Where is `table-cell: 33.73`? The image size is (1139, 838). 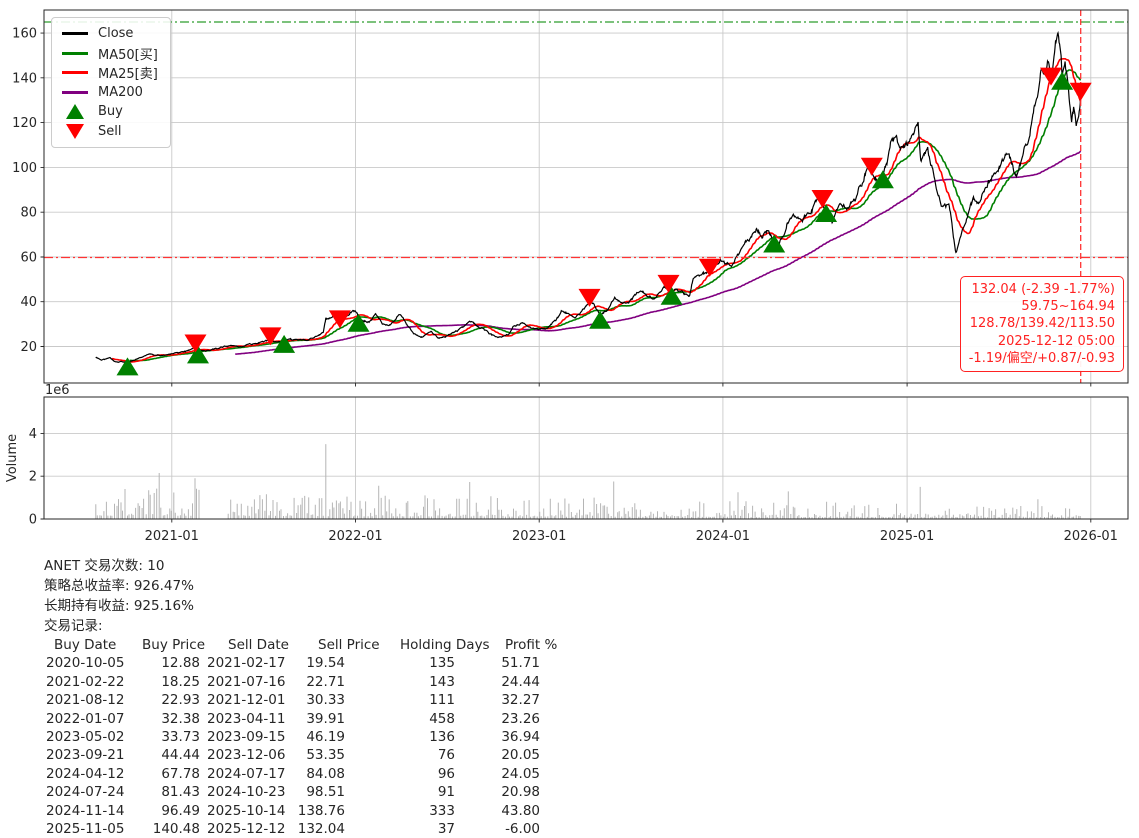 table-cell: 33.73 is located at coordinates (180, 736).